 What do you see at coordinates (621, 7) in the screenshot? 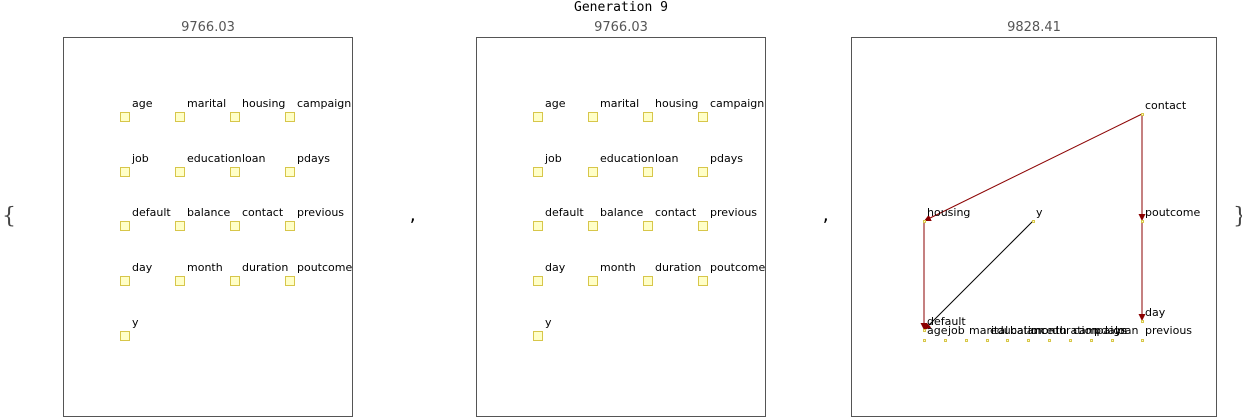
I see `generation-title: Generation 9` at bounding box center [621, 7].